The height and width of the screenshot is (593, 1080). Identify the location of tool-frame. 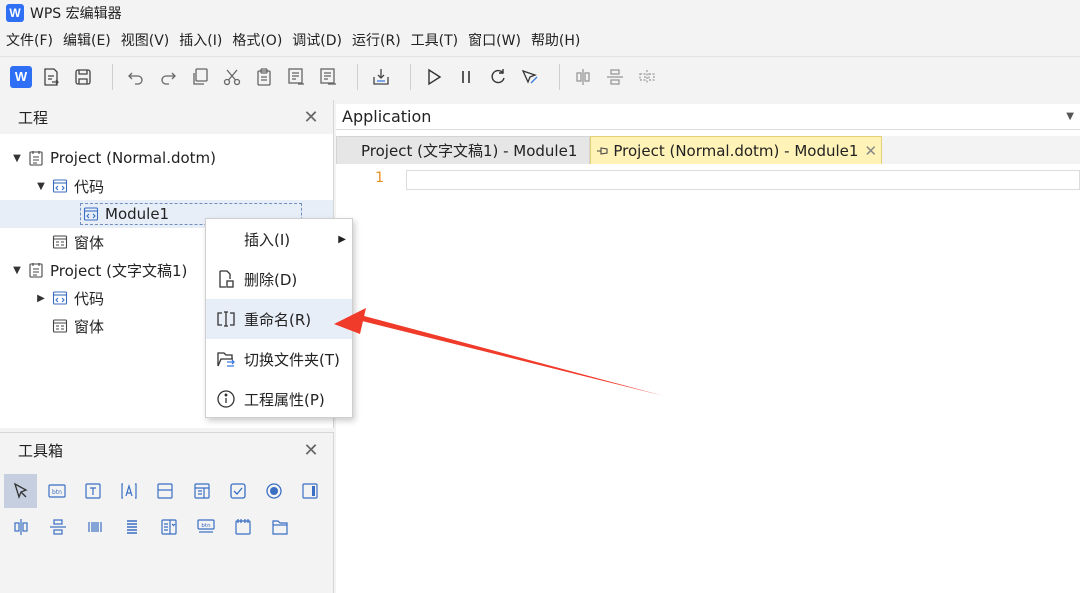
(165, 491).